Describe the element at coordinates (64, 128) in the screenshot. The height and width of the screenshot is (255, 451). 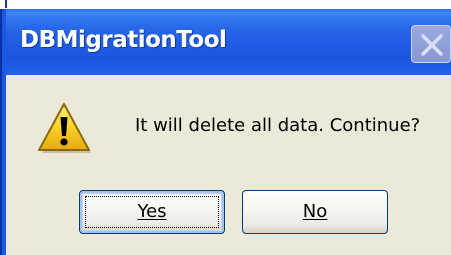
I see `warning-icon` at that location.